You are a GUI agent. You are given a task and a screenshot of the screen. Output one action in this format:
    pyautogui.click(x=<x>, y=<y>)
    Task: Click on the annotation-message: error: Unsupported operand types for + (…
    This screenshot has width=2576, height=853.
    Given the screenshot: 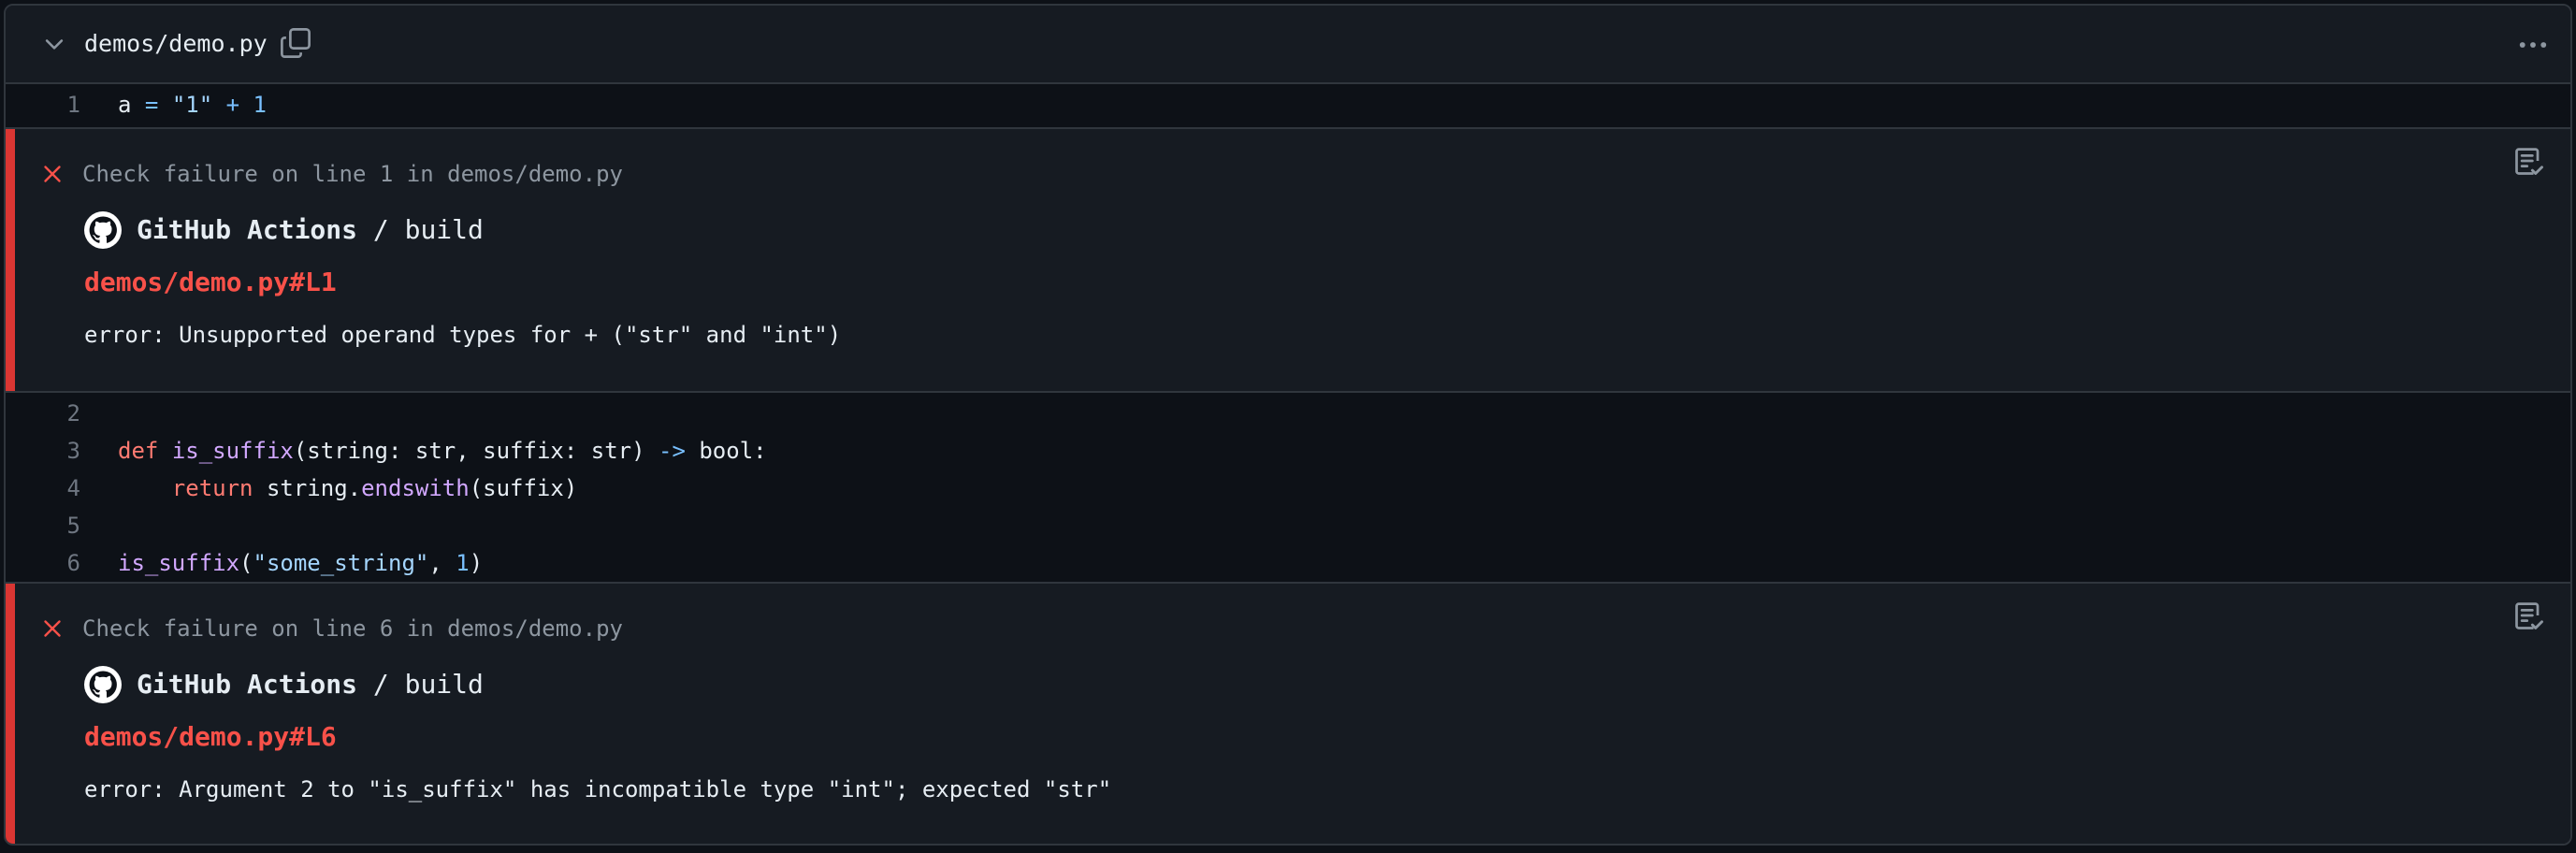 What is the action you would take?
    pyautogui.click(x=463, y=335)
    